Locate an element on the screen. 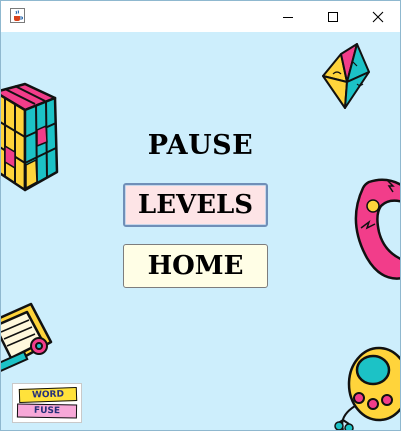  minimize-button is located at coordinates (288, 16).